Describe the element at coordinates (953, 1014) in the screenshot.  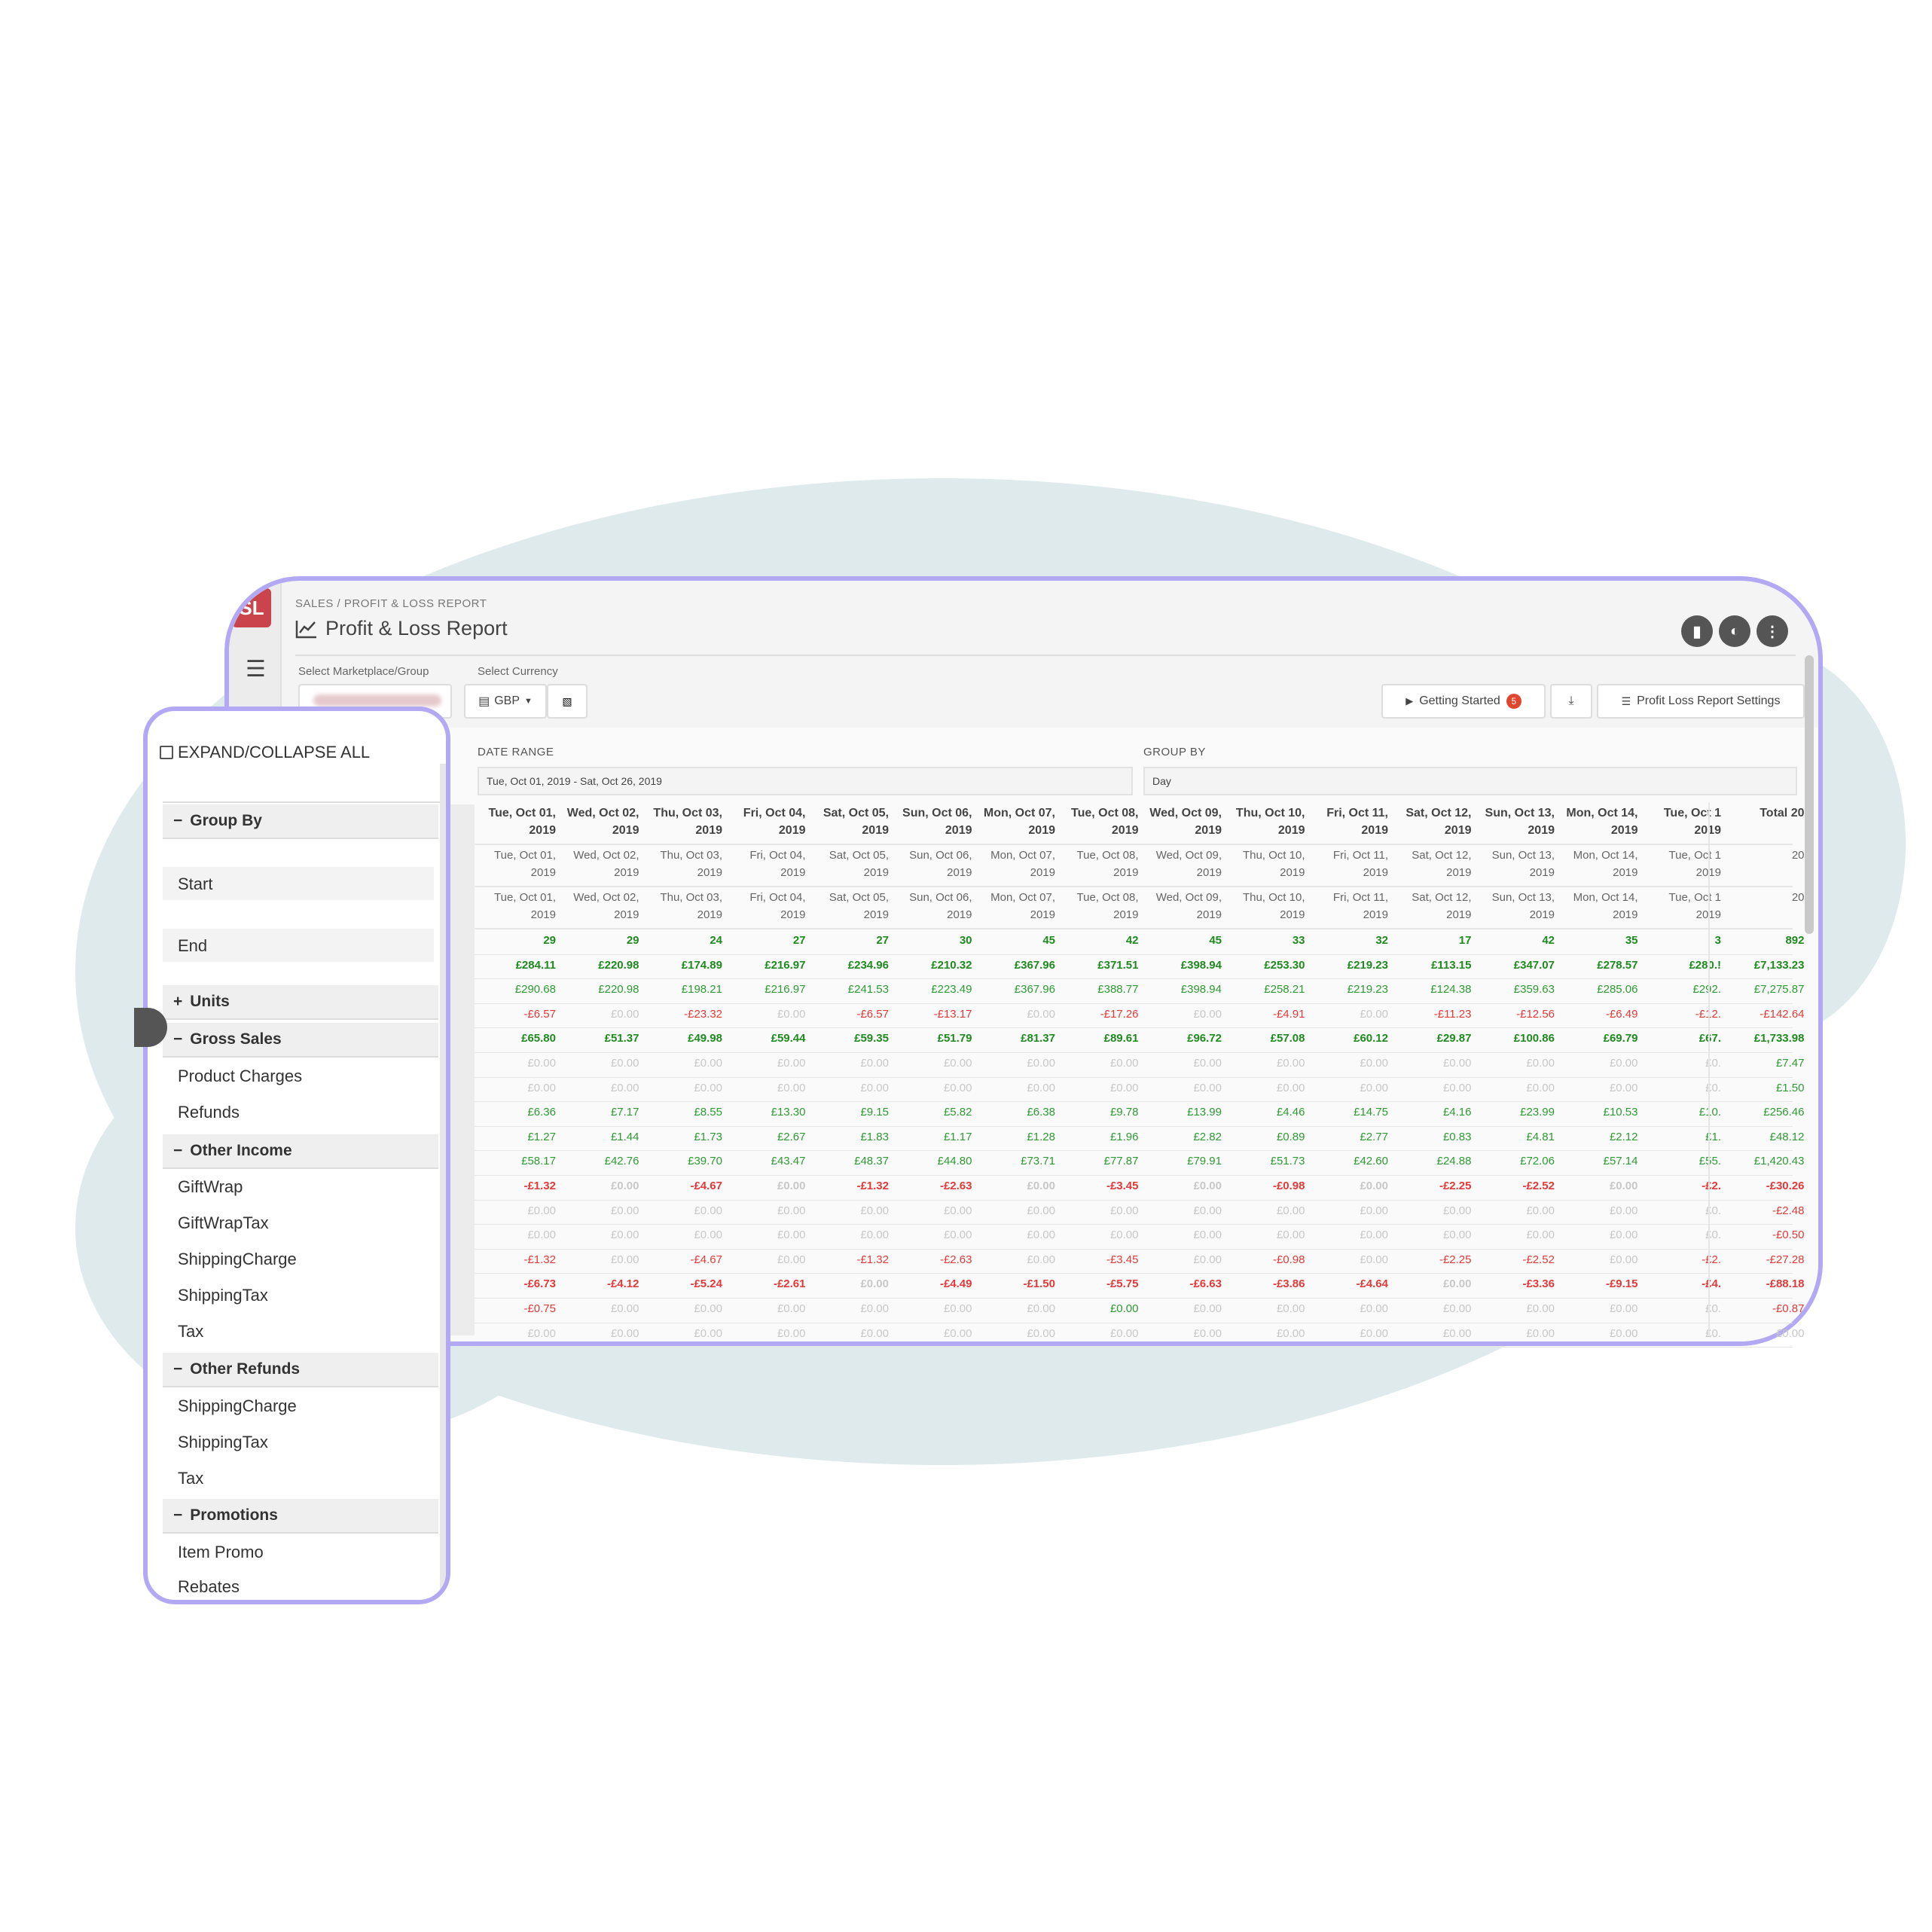
I see `table-cell: -£13.17` at that location.